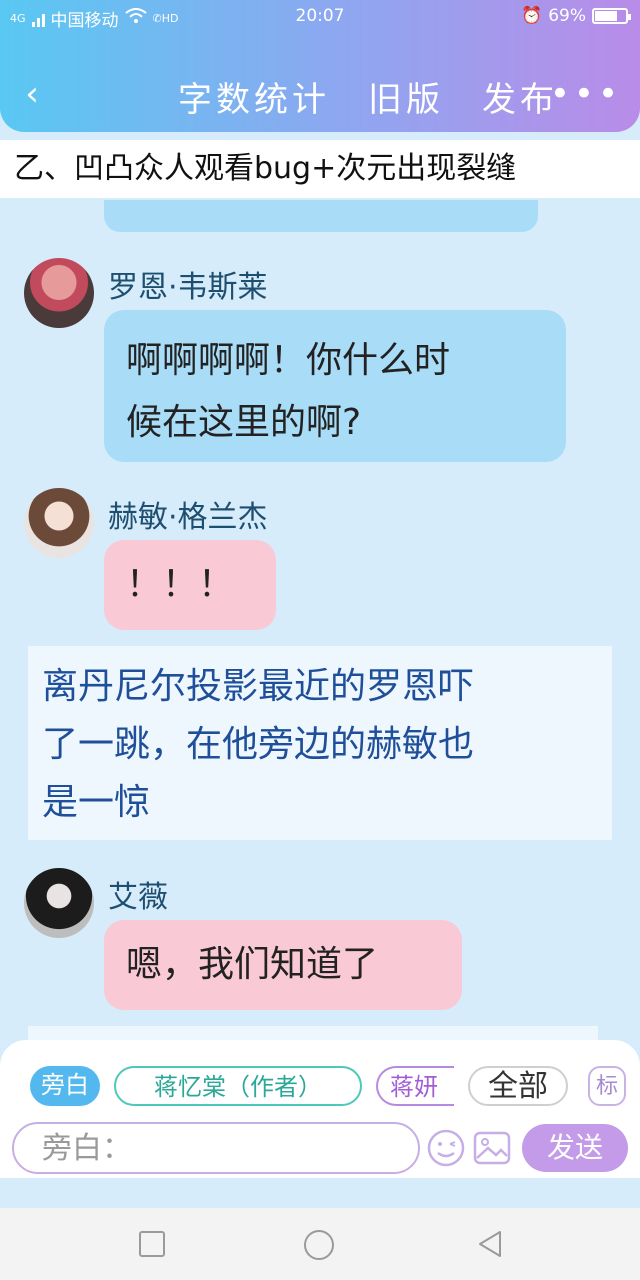 The image size is (640, 1280). Describe the element at coordinates (575, 1148) in the screenshot. I see `send-button: 发送` at that location.